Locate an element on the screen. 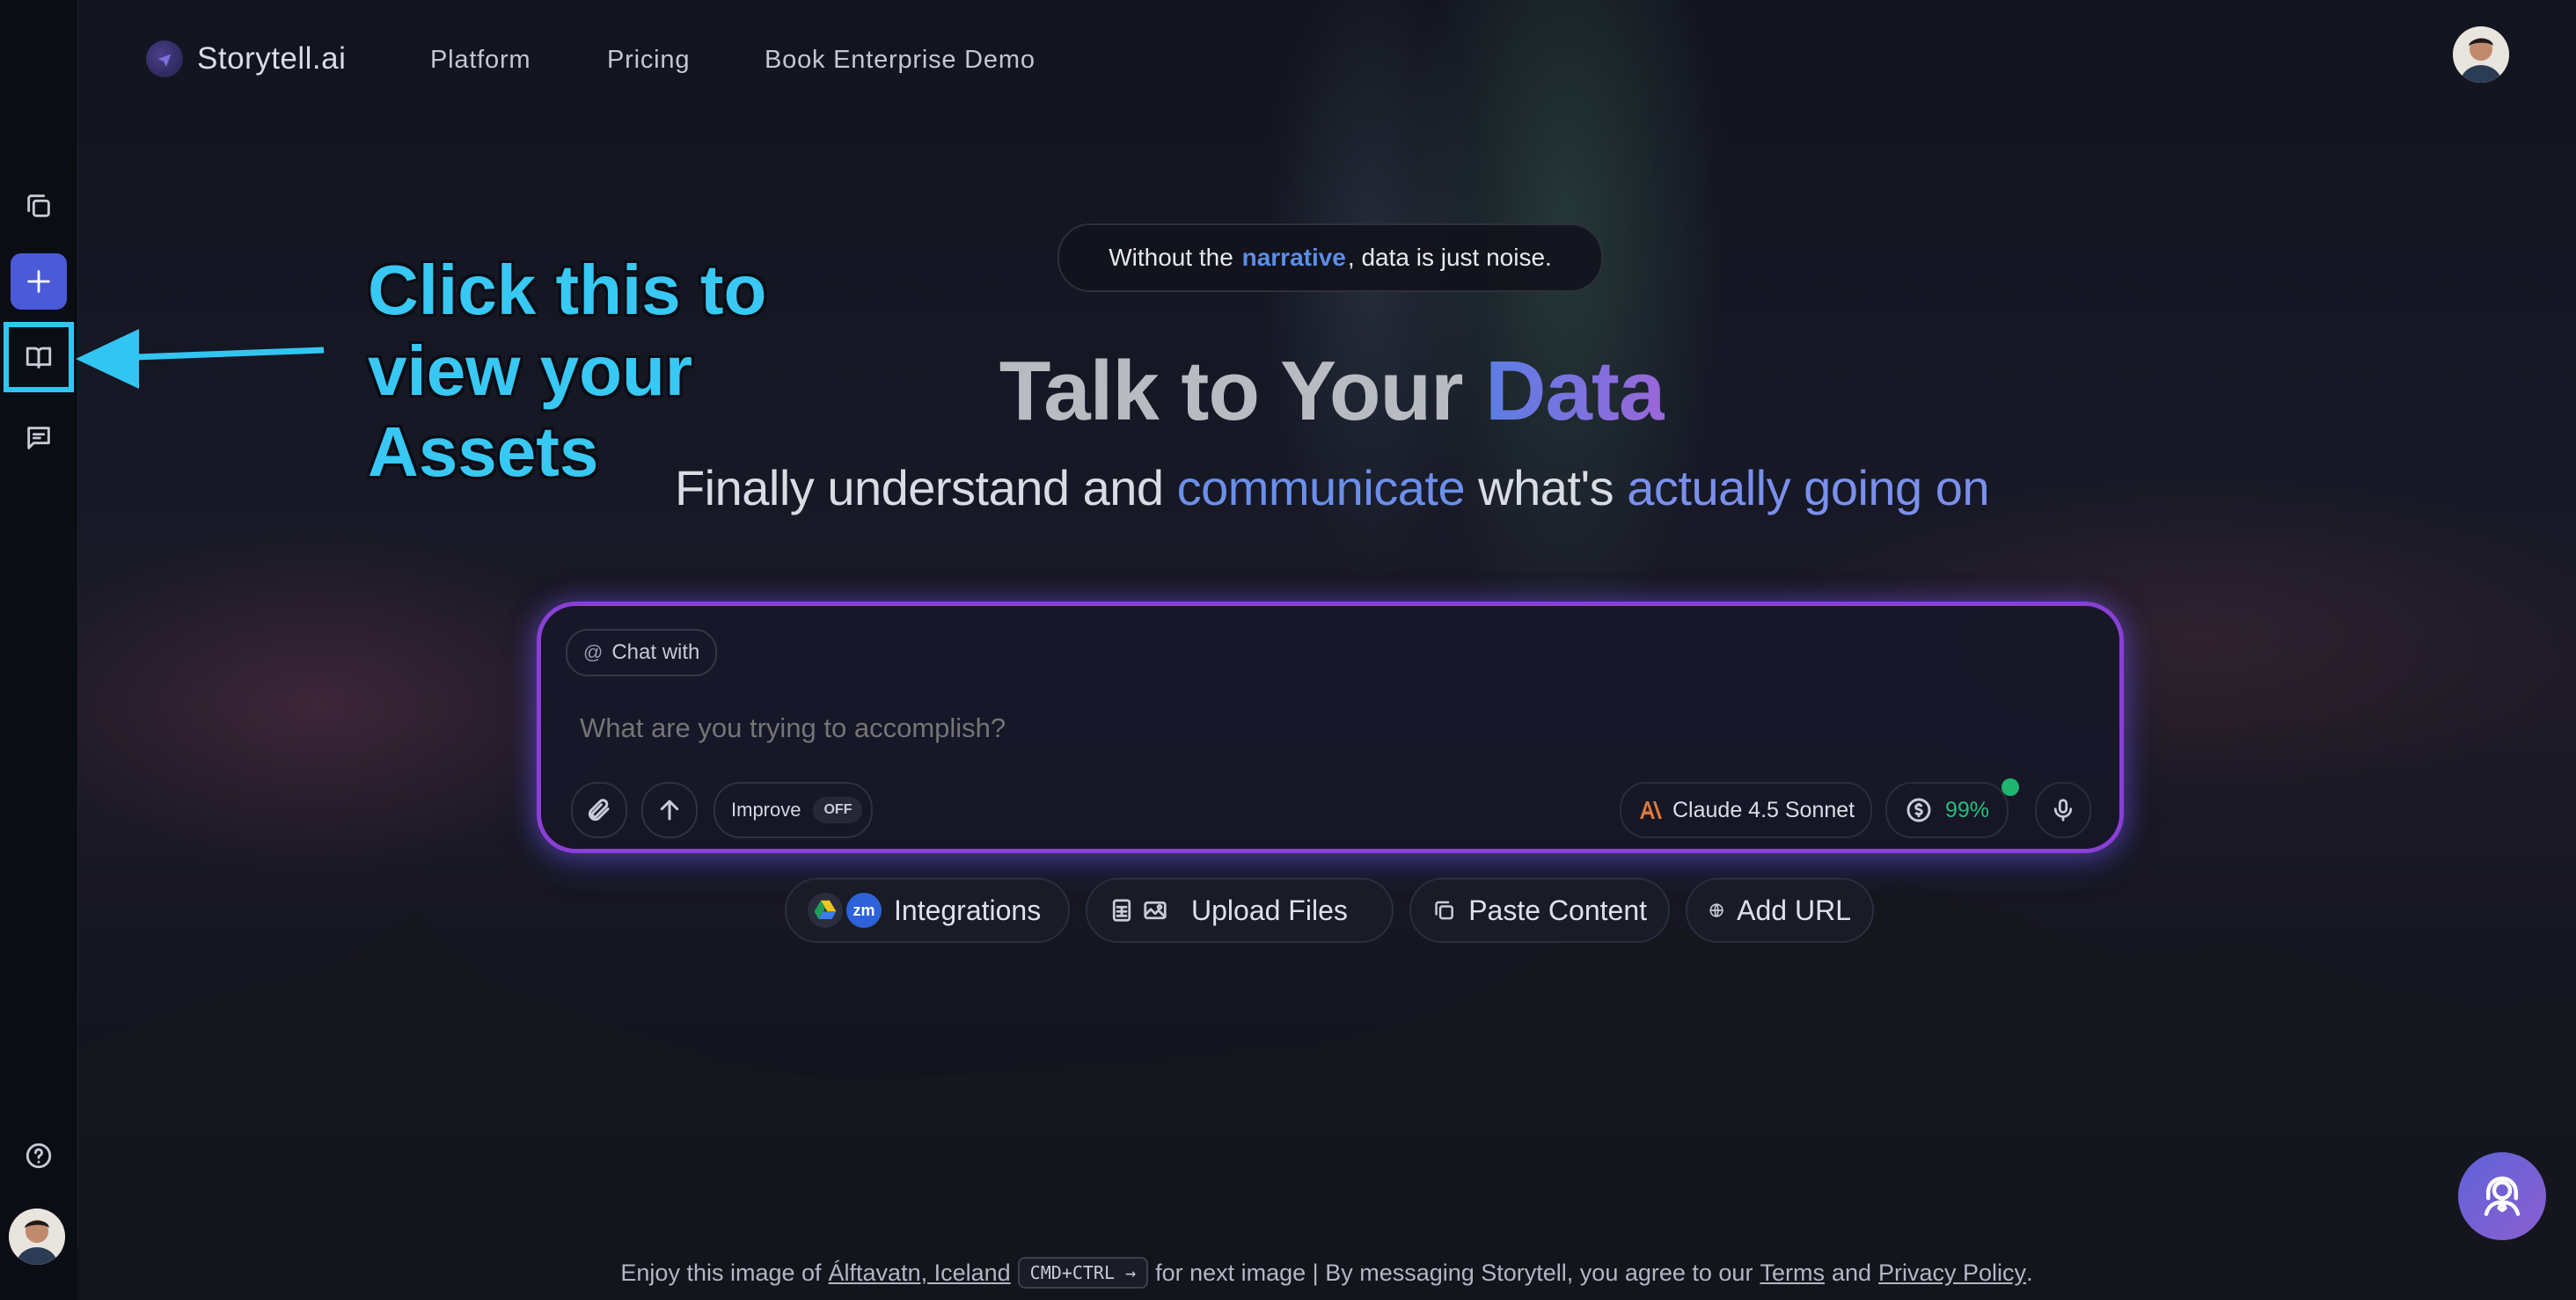 This screenshot has width=2576, height=1300. integrations-button: zm Integrations is located at coordinates (928, 910).